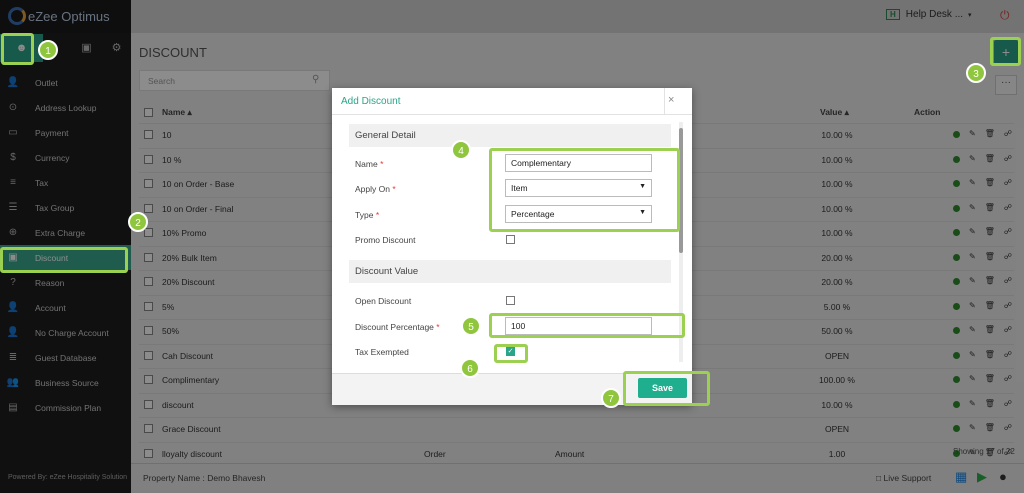 The height and width of the screenshot is (493, 1024). I want to click on highlight-save-button, so click(666, 388).